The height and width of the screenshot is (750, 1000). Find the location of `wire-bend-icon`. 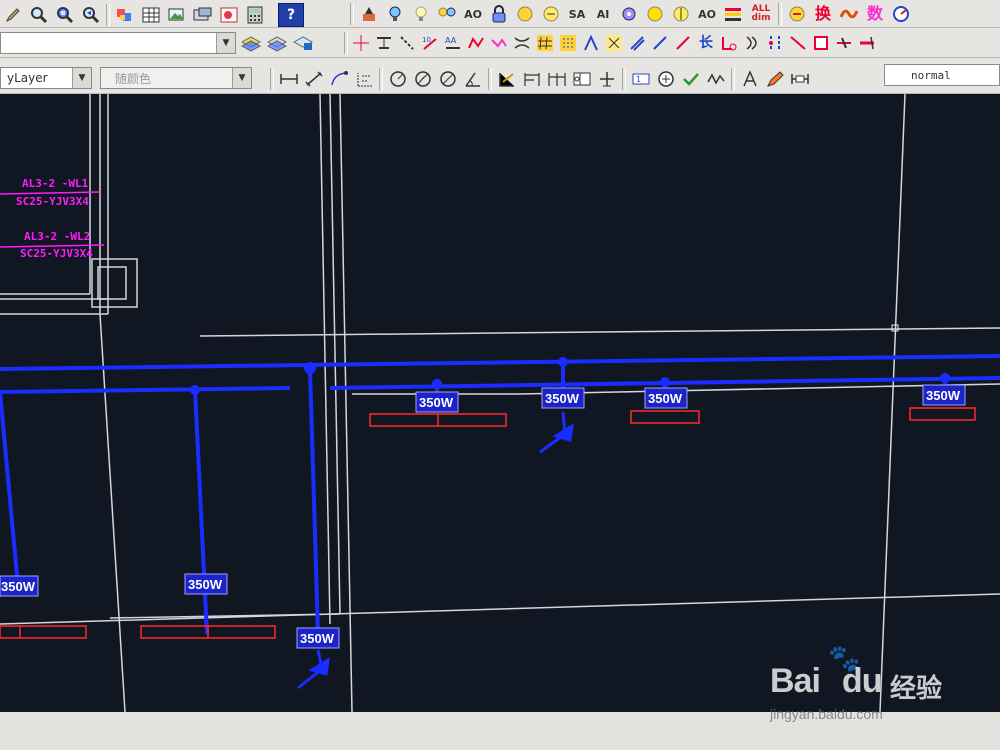

wire-bend-icon is located at coordinates (476, 43).